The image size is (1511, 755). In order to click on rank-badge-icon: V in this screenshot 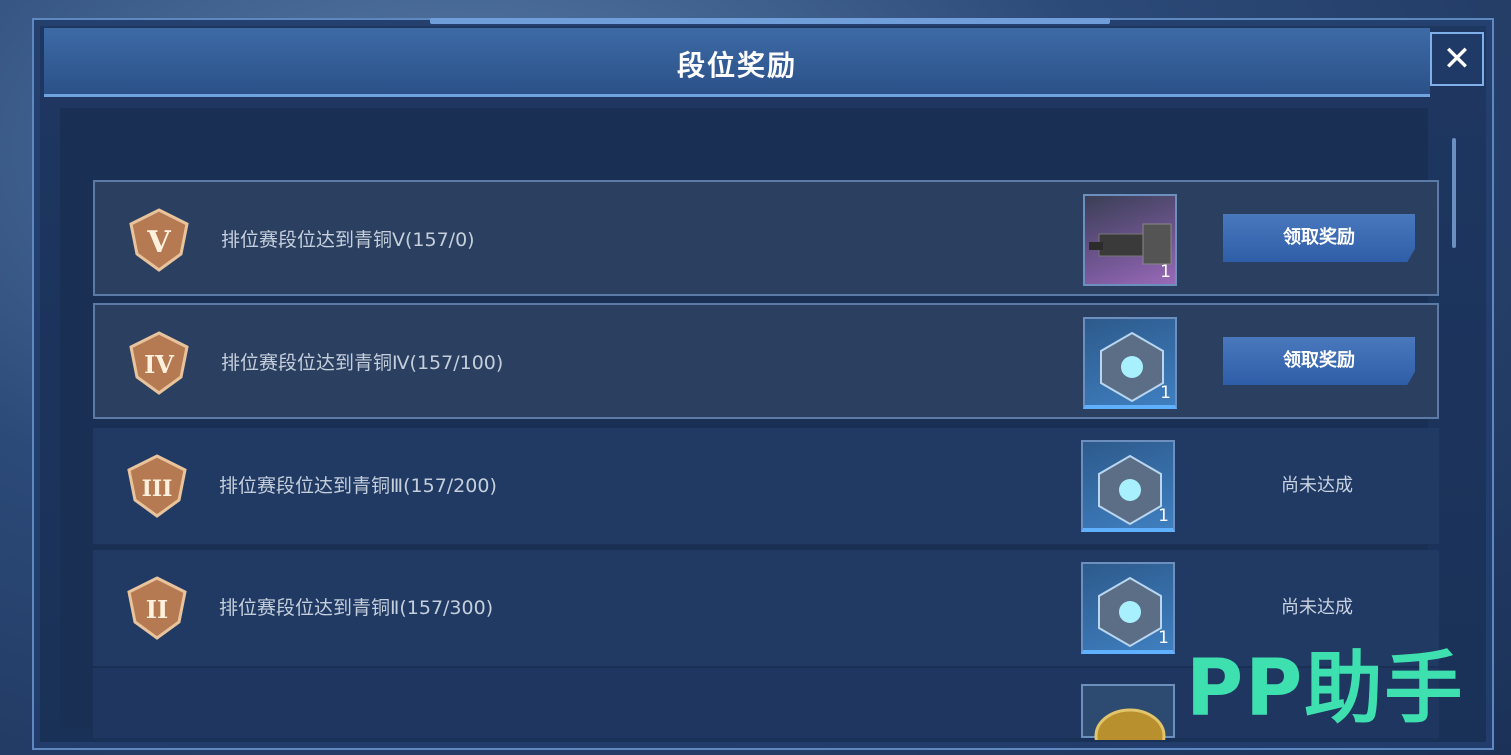, I will do `click(159, 240)`.